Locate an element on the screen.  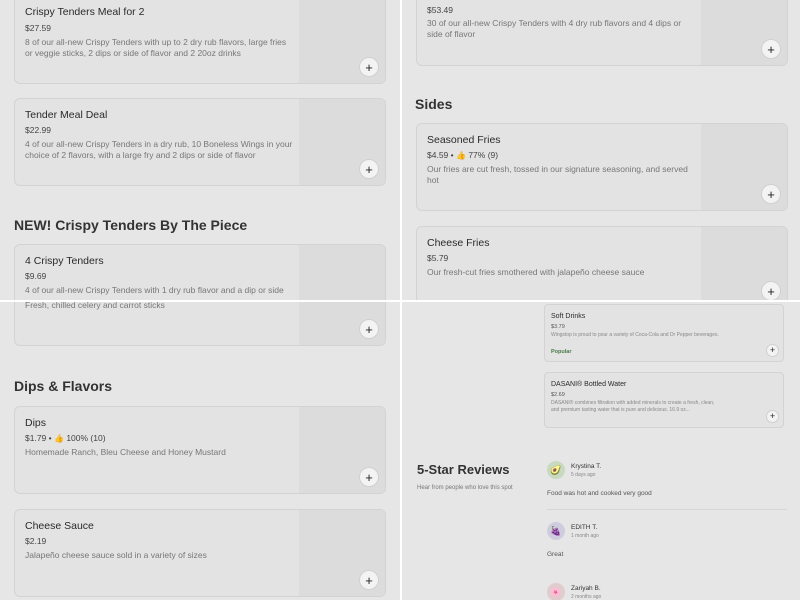
menu-item-title: Dips is located at coordinates (36, 423).